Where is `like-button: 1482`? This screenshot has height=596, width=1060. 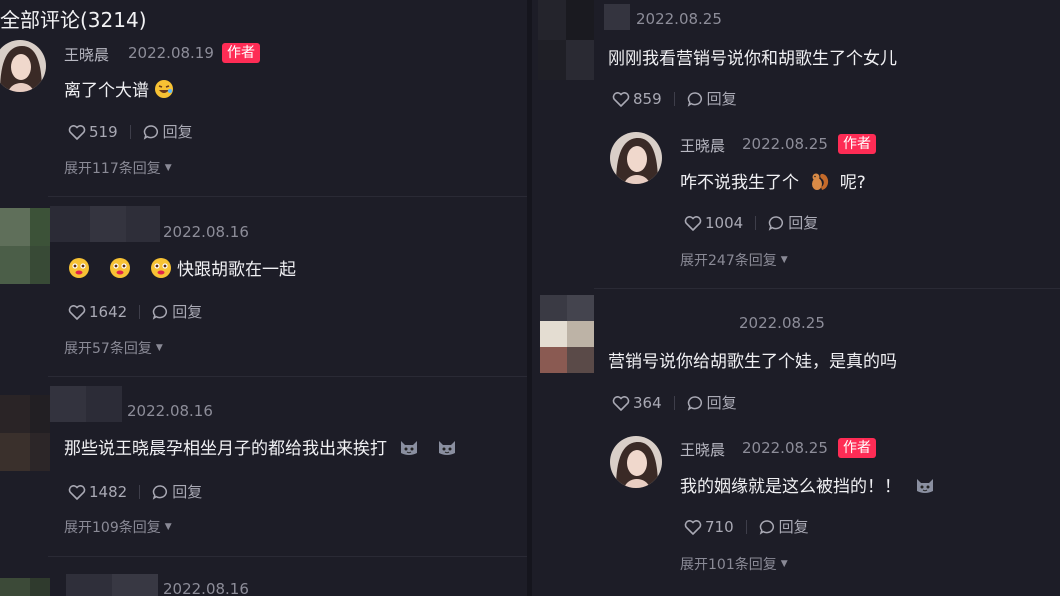 like-button: 1482 is located at coordinates (97, 492).